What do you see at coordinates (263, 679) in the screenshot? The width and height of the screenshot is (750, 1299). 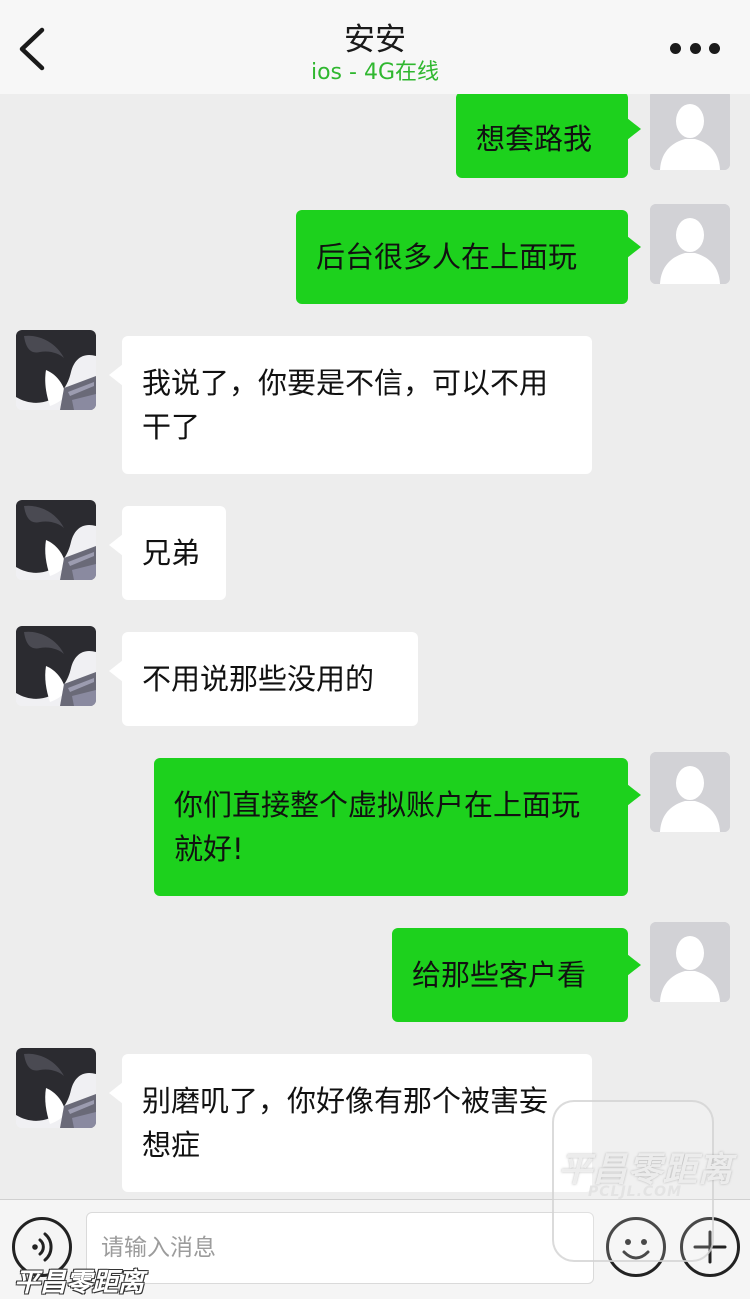 I see `message-bubble: 不用说那些没用的` at bounding box center [263, 679].